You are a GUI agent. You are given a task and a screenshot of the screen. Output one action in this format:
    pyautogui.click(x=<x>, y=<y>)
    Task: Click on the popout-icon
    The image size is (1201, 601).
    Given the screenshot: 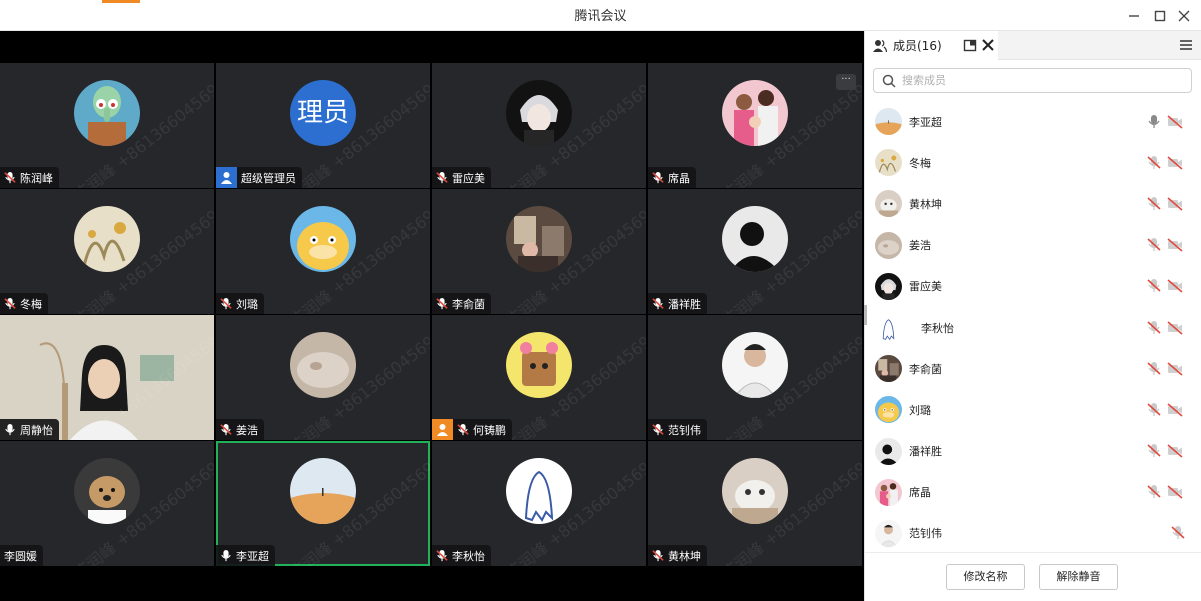 What is the action you would take?
    pyautogui.click(x=970, y=45)
    